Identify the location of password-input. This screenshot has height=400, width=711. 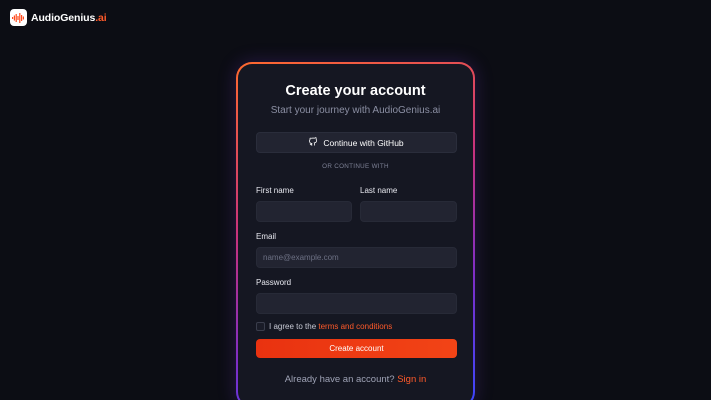
(356, 303).